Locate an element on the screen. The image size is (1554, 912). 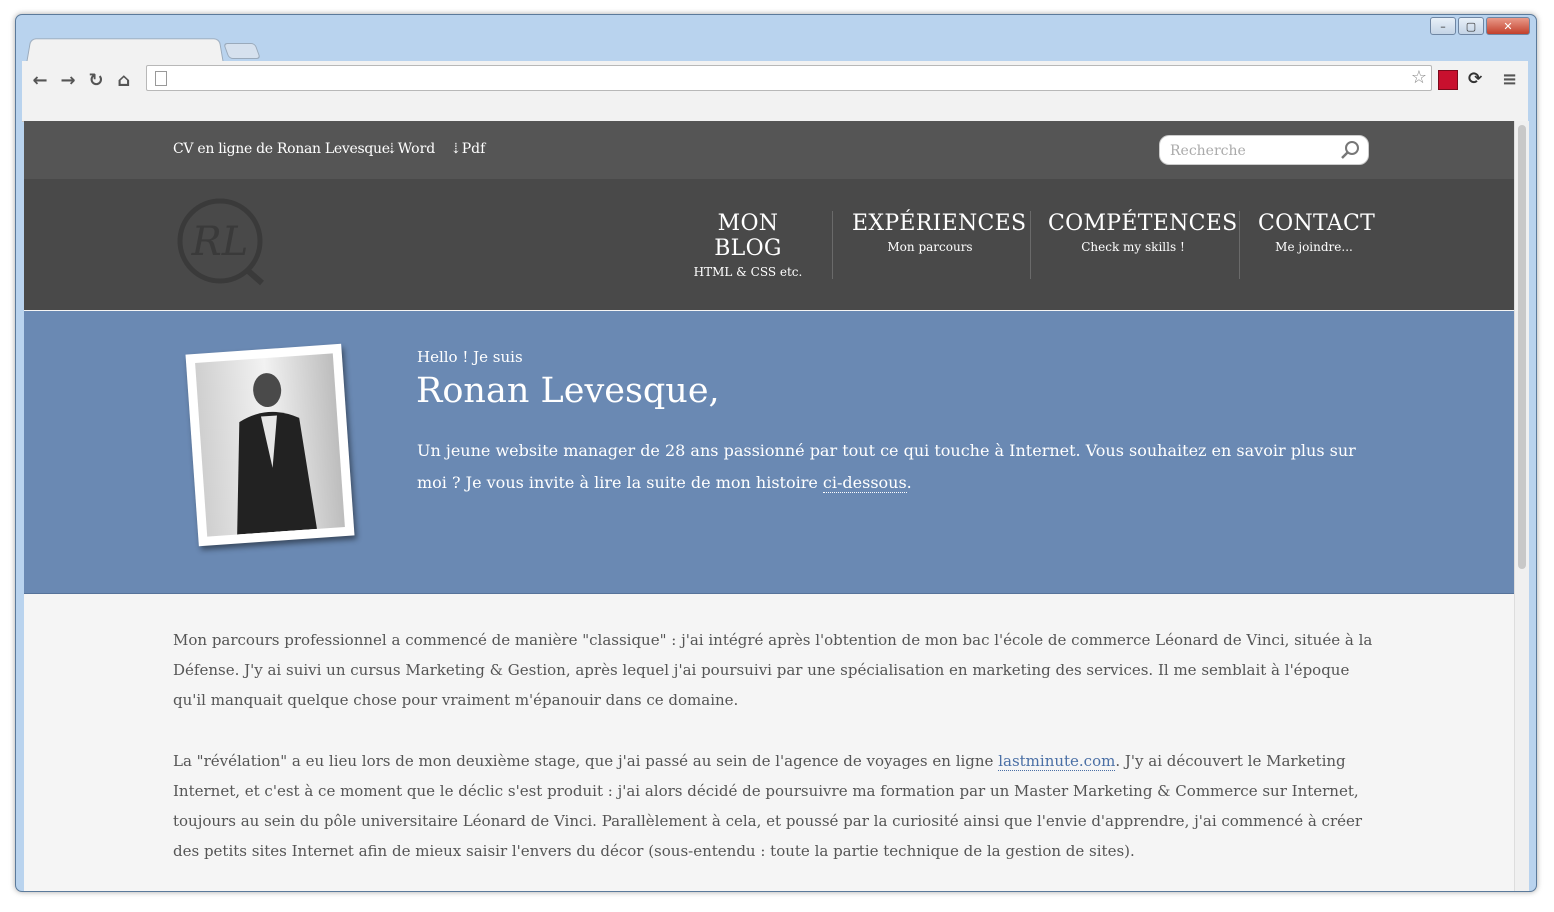
download-pdf-label: Pdf is located at coordinates (473, 149).